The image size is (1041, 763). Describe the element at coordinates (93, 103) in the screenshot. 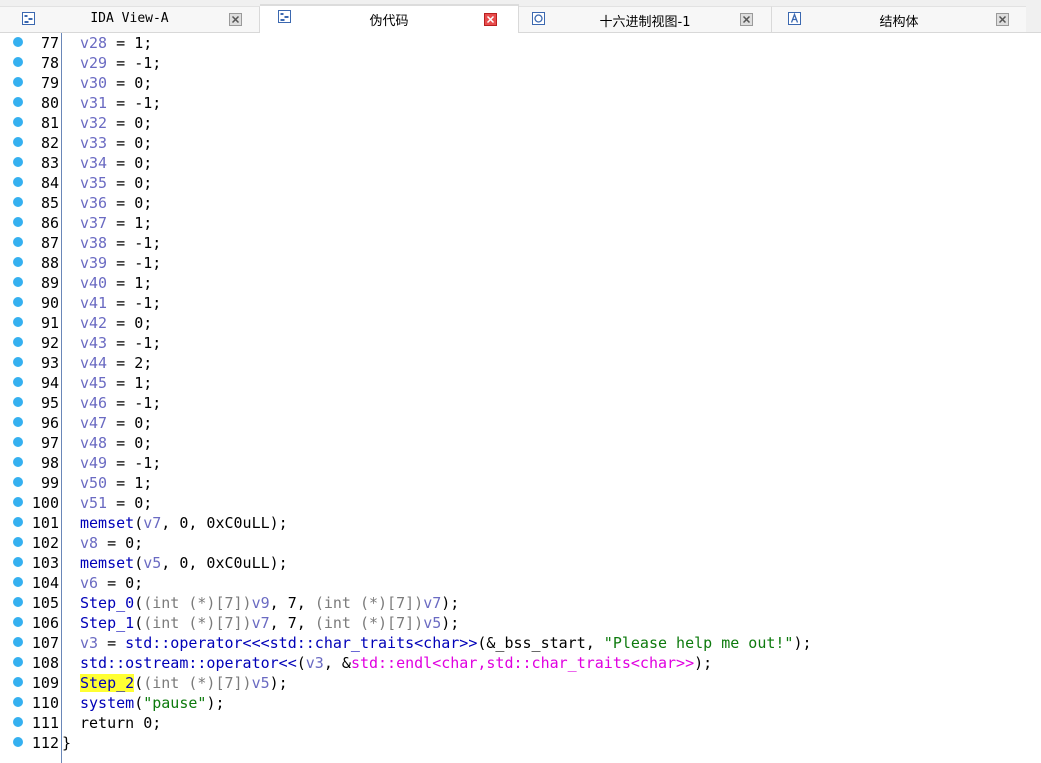

I see `variable: v31` at that location.